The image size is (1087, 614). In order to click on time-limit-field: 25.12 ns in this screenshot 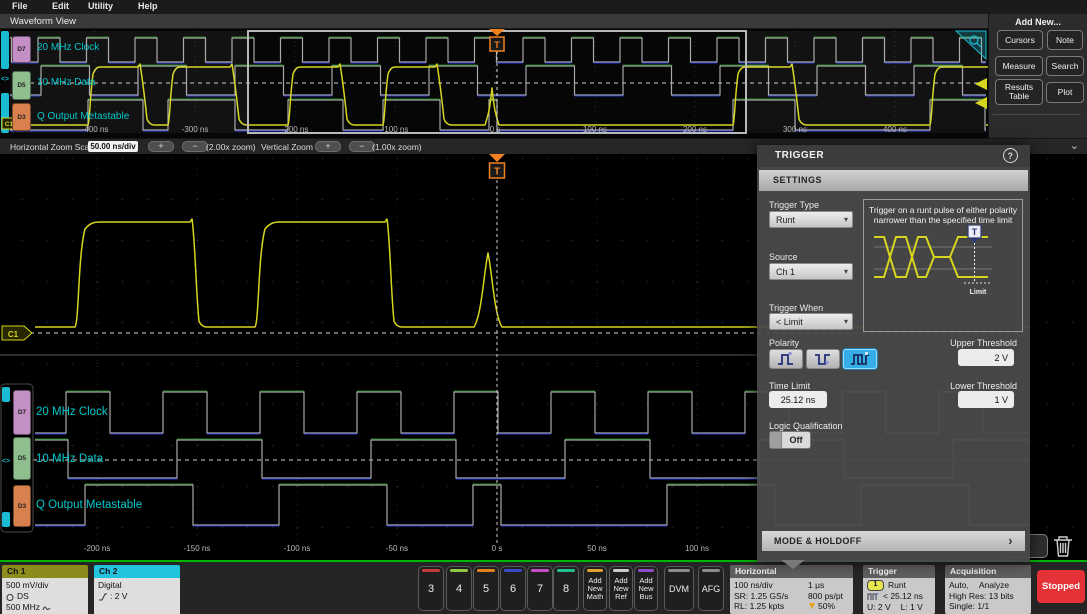, I will do `click(798, 399)`.